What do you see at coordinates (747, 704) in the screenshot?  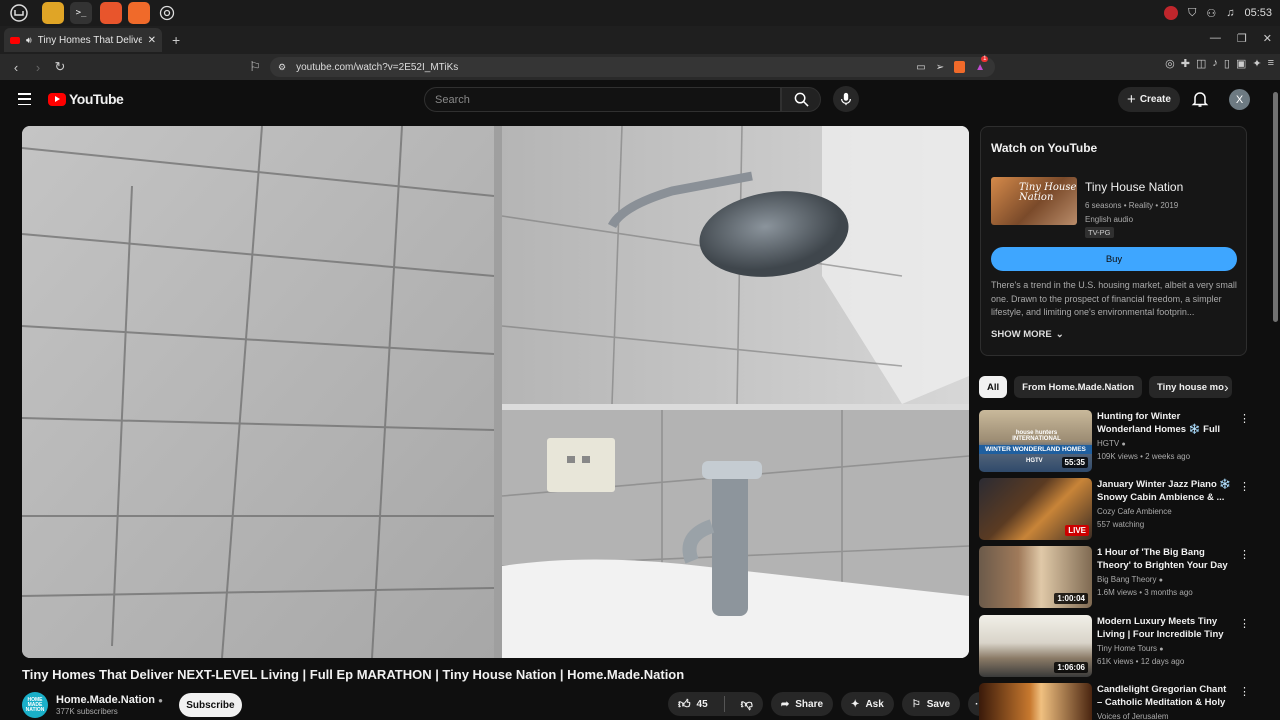 I see `dislike-button: 👎︎` at bounding box center [747, 704].